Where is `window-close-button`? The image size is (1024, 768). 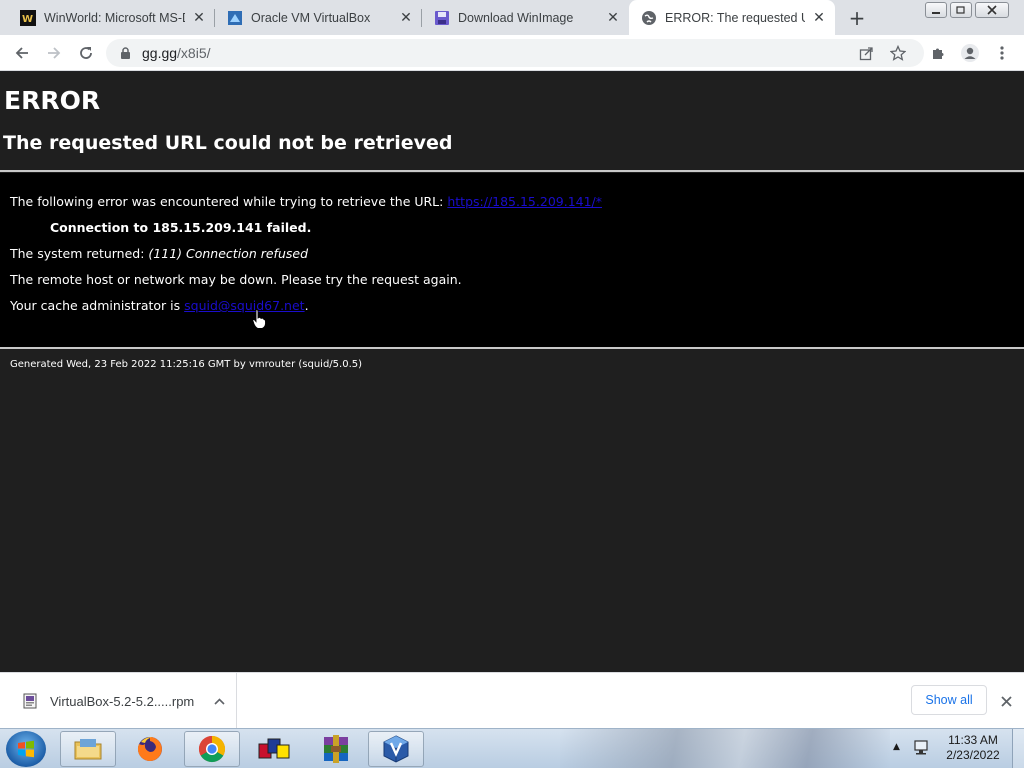
window-close-button is located at coordinates (992, 10).